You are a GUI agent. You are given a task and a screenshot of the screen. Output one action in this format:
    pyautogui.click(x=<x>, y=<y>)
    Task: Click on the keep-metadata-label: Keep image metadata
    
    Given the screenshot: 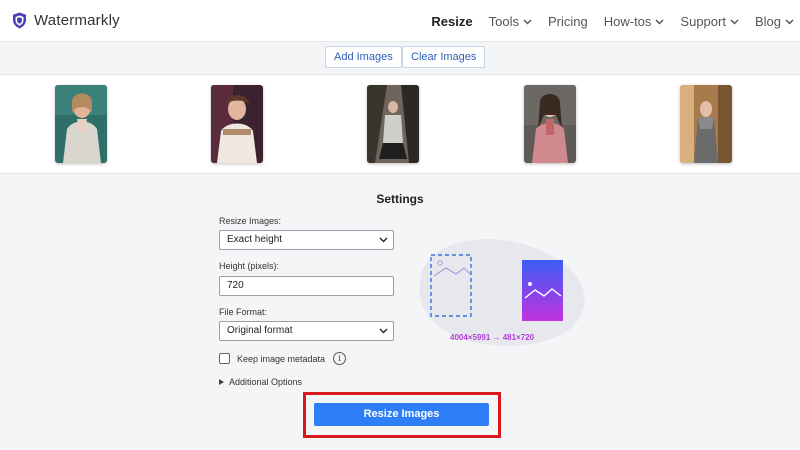 What is the action you would take?
    pyautogui.click(x=281, y=358)
    